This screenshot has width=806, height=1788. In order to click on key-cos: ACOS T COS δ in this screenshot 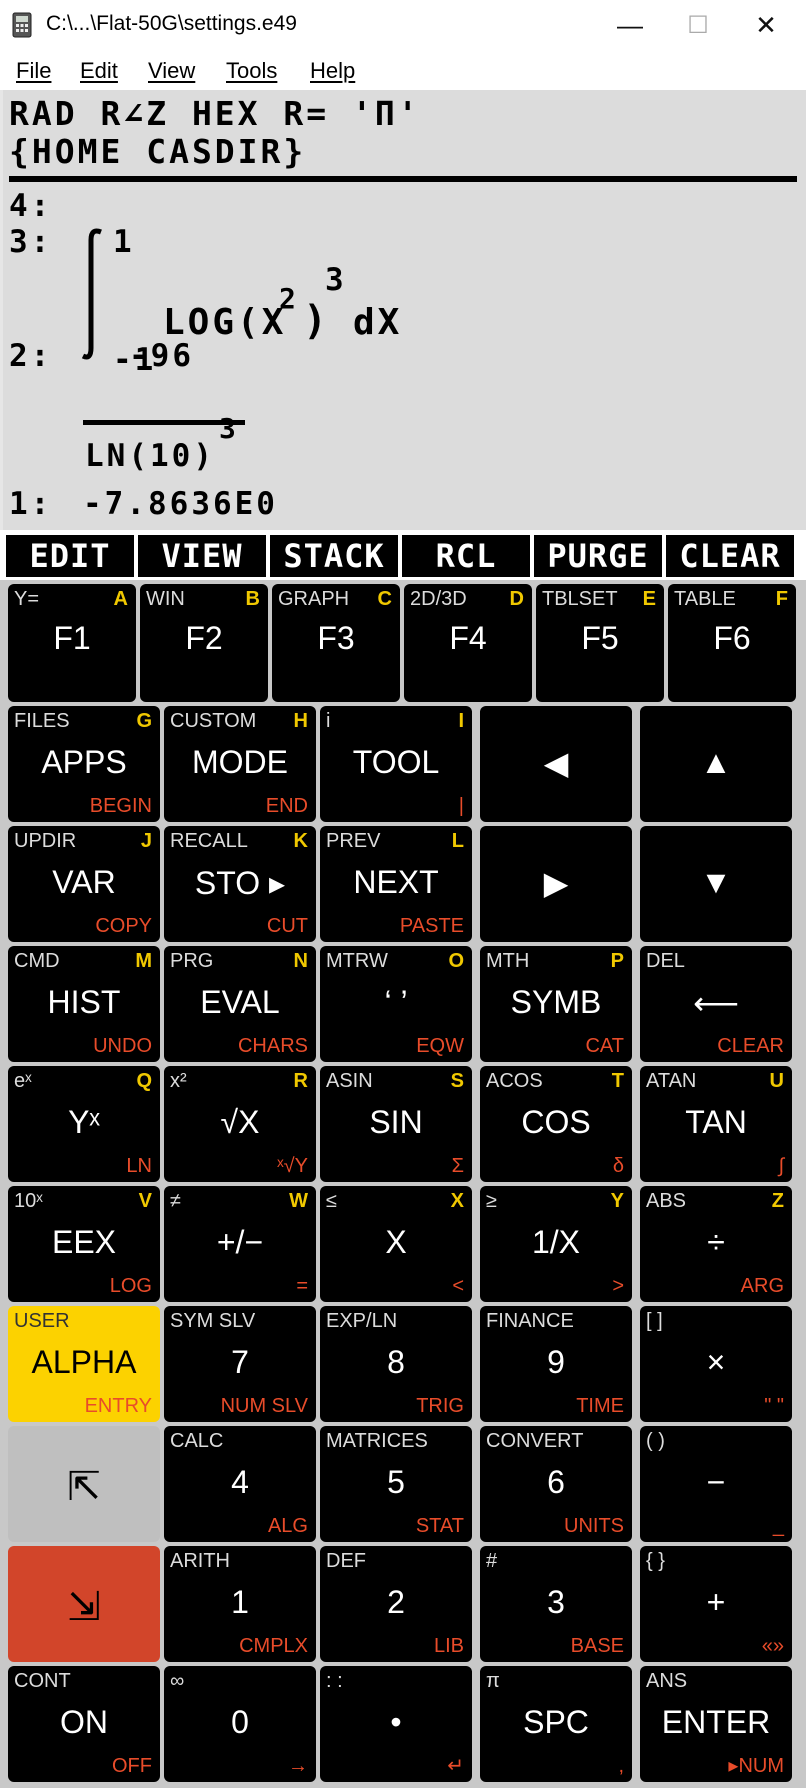, I will do `click(556, 1124)`.